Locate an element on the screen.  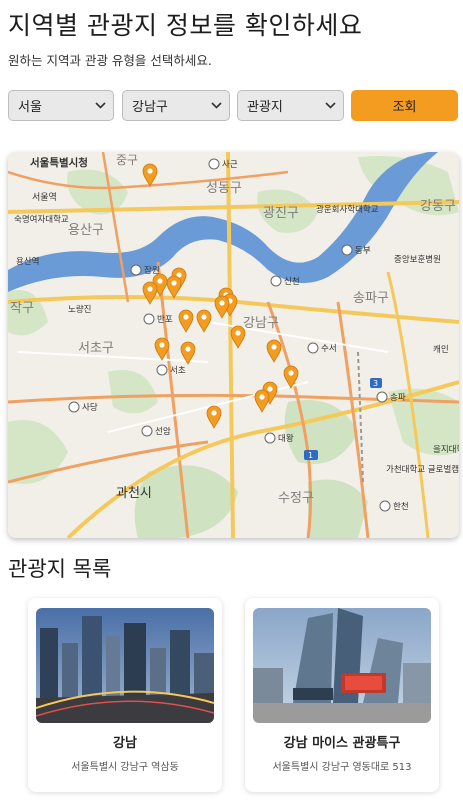
region-select: 서울 is located at coordinates (61, 105).